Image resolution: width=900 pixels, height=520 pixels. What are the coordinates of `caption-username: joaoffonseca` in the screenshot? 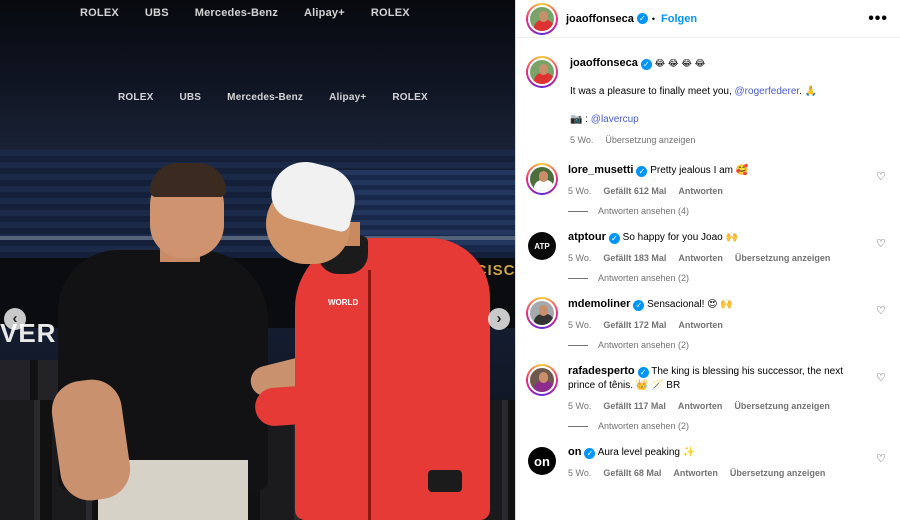 It's located at (604, 63).